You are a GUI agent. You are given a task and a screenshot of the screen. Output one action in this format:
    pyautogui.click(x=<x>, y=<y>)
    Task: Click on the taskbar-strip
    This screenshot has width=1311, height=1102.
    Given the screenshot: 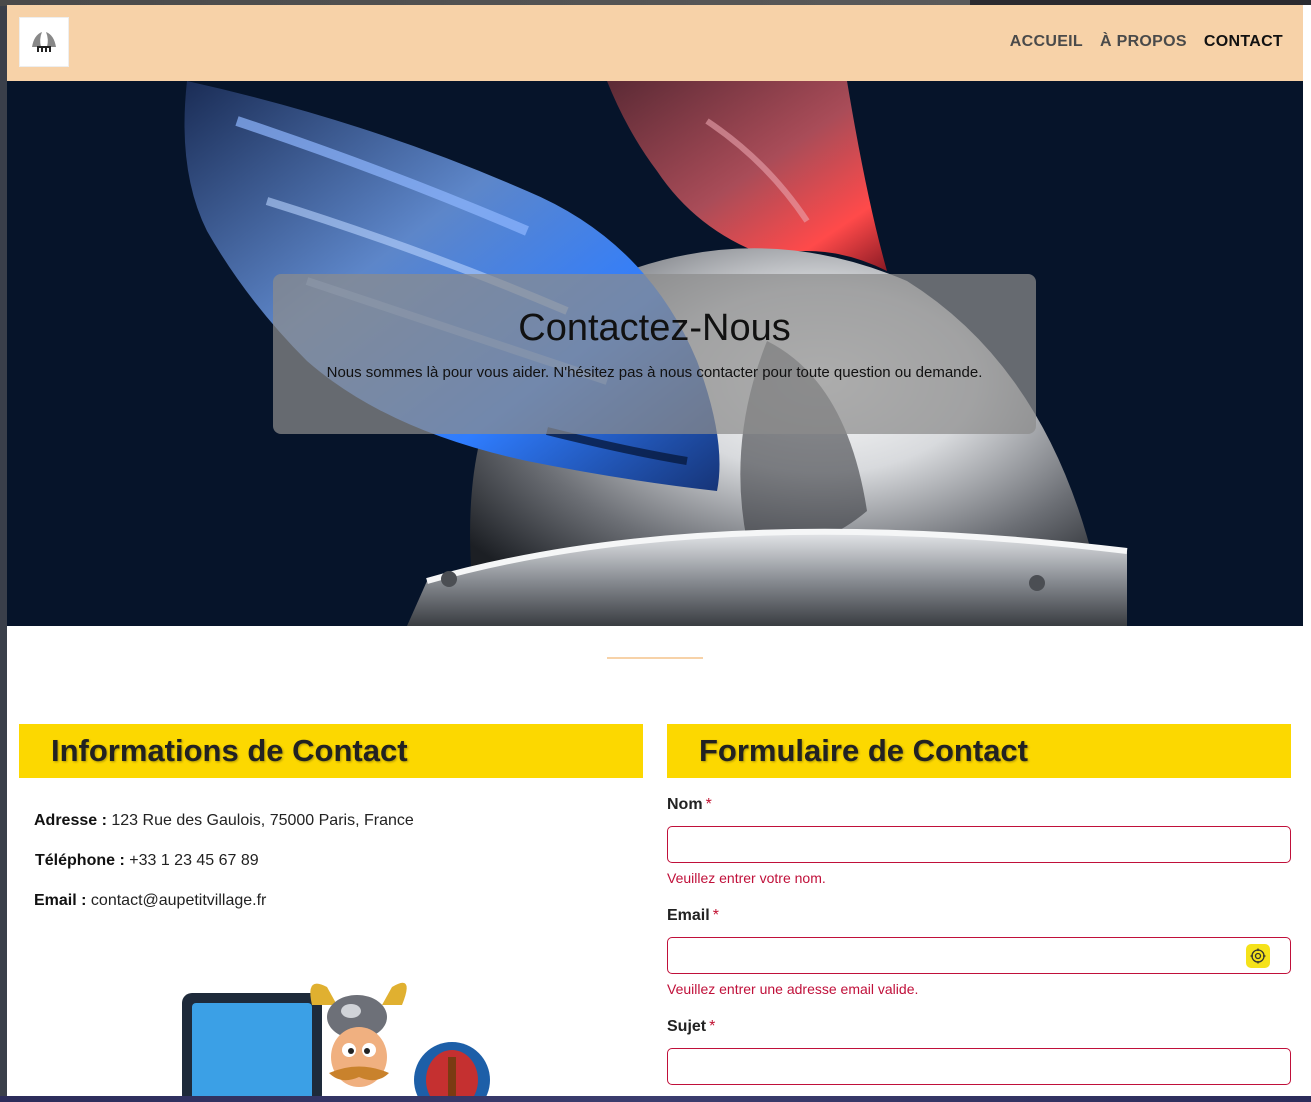 What is the action you would take?
    pyautogui.click(x=655, y=1099)
    